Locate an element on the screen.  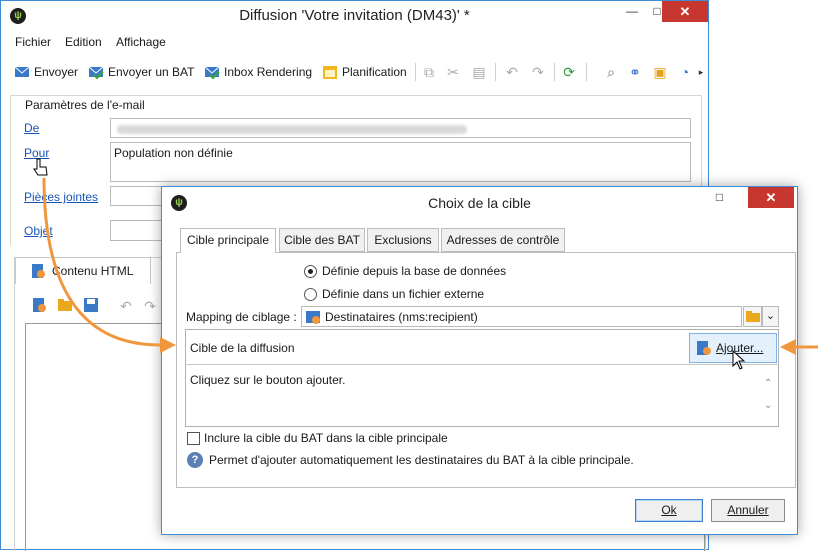
tab-cible-principale: Cible principale is located at coordinates (228, 240).